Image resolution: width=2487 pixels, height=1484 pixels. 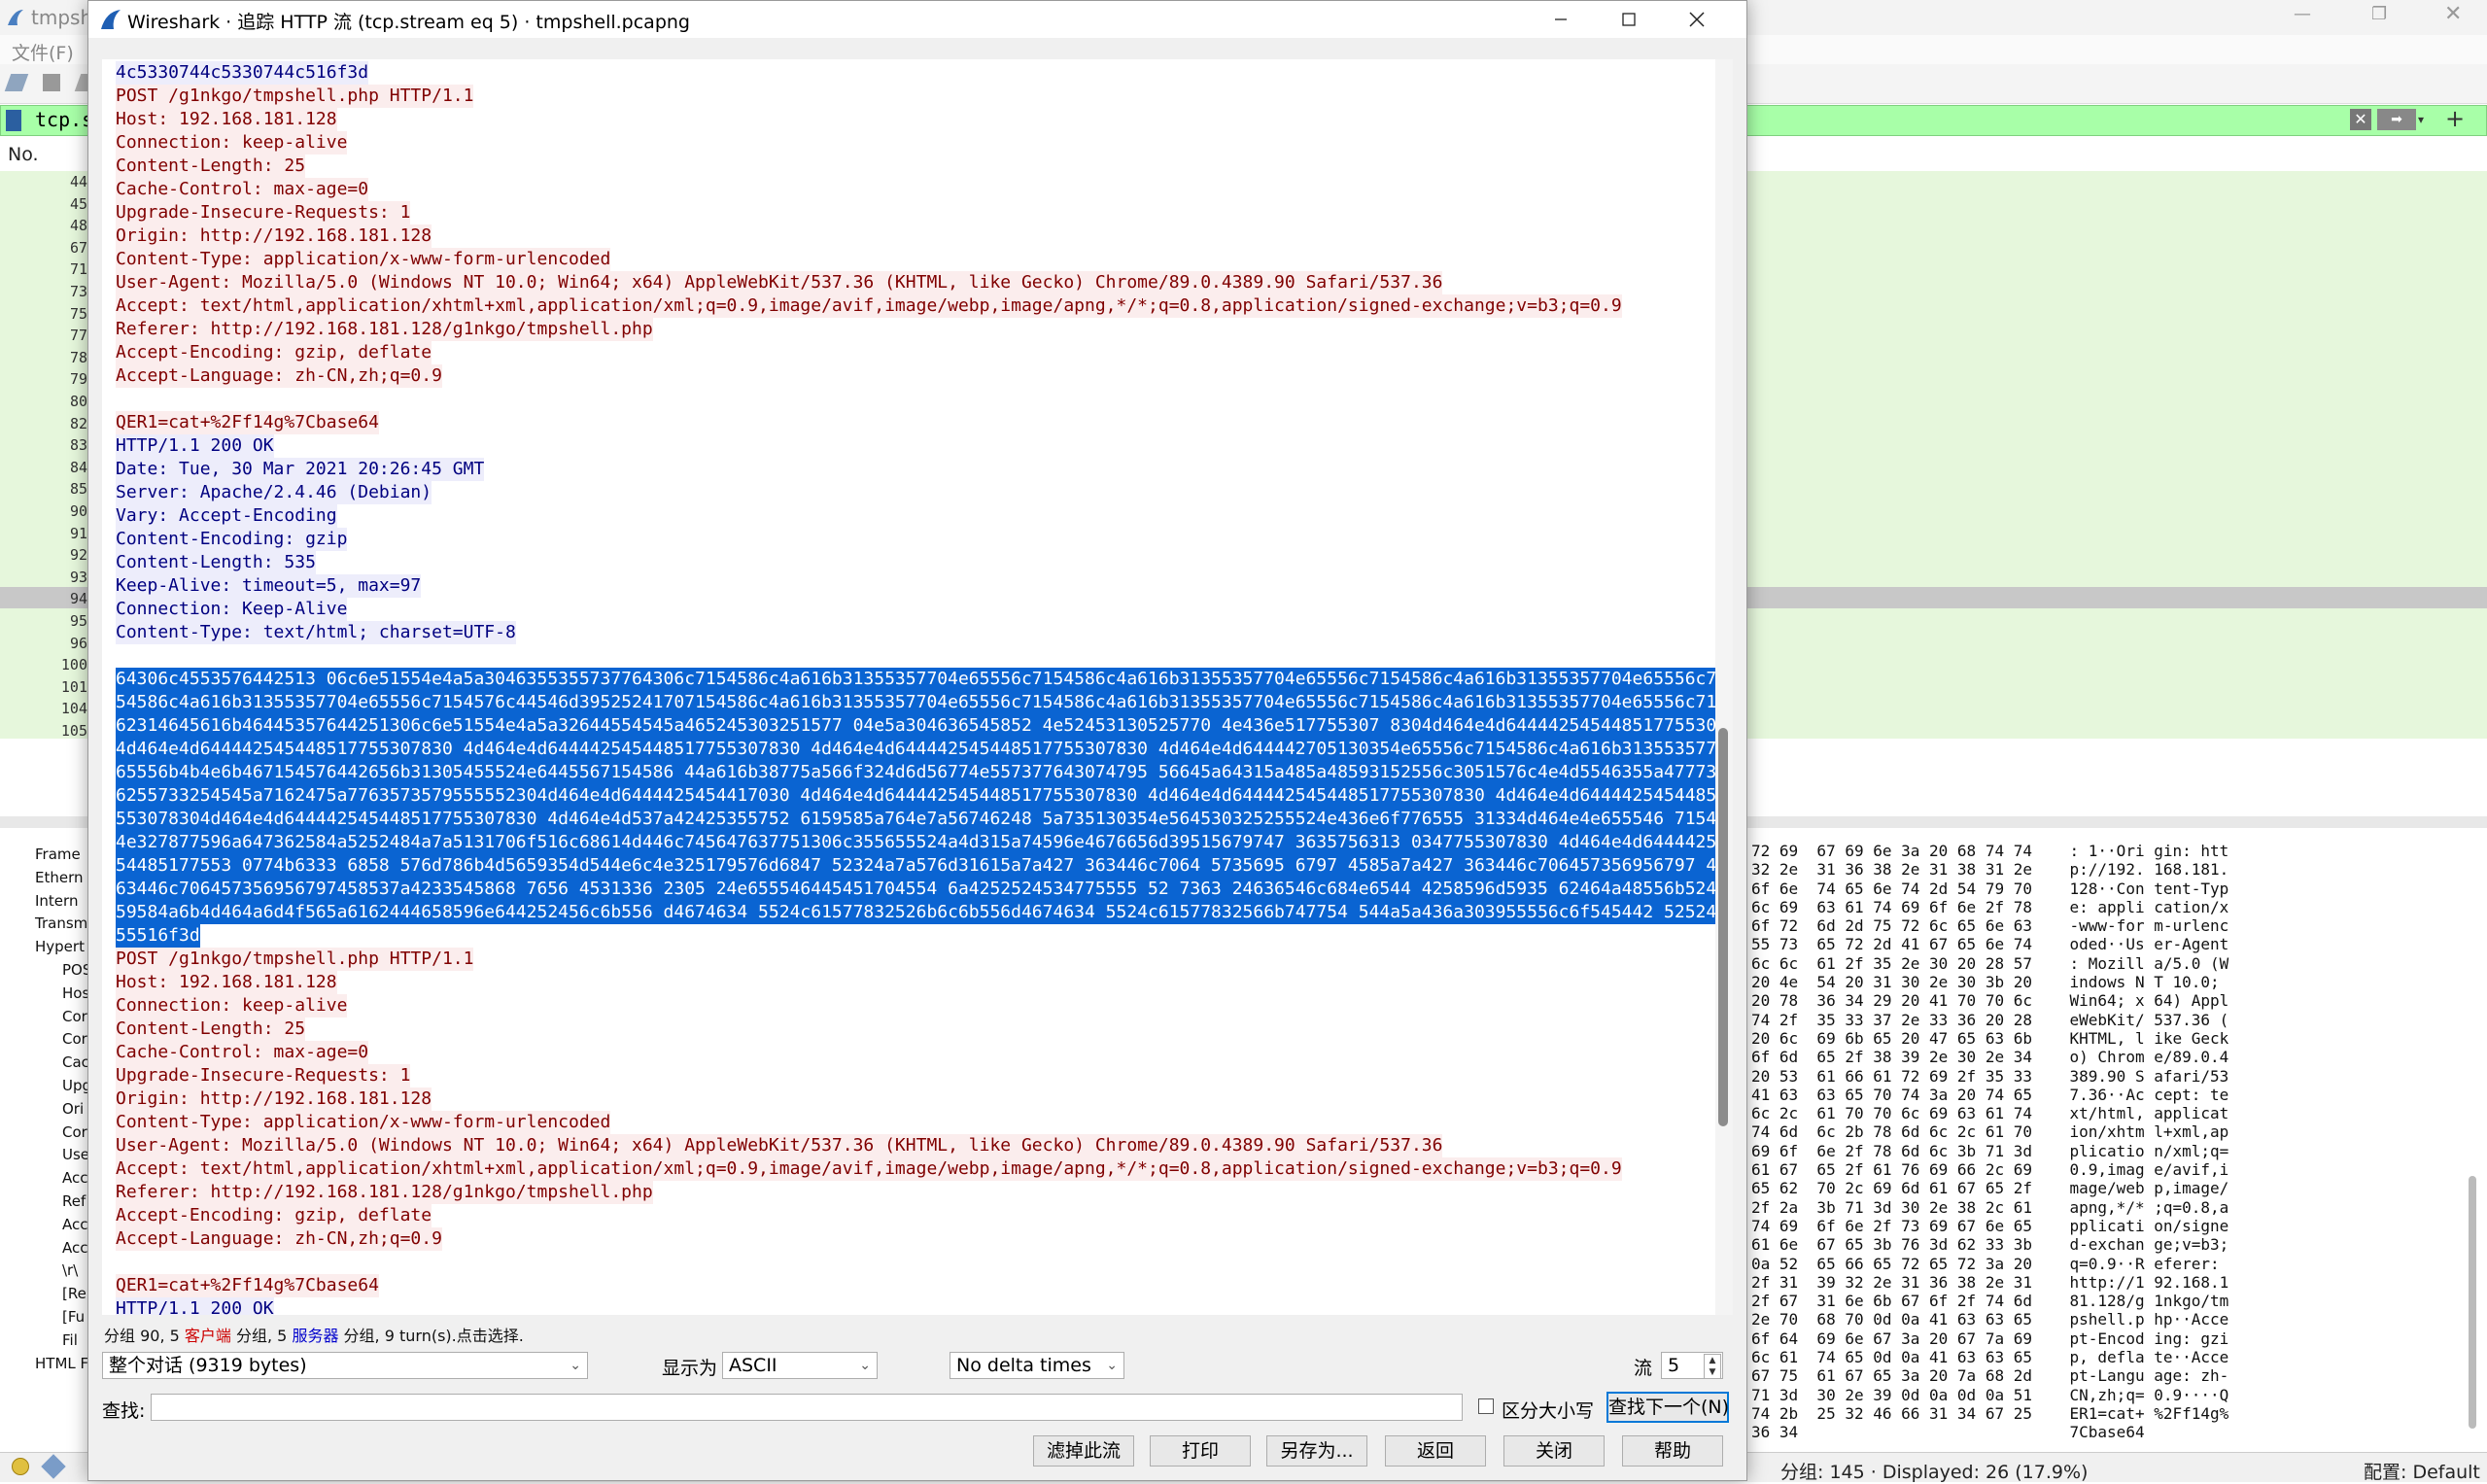 I want to click on stream-scrollbar-thumb, so click(x=1723, y=927).